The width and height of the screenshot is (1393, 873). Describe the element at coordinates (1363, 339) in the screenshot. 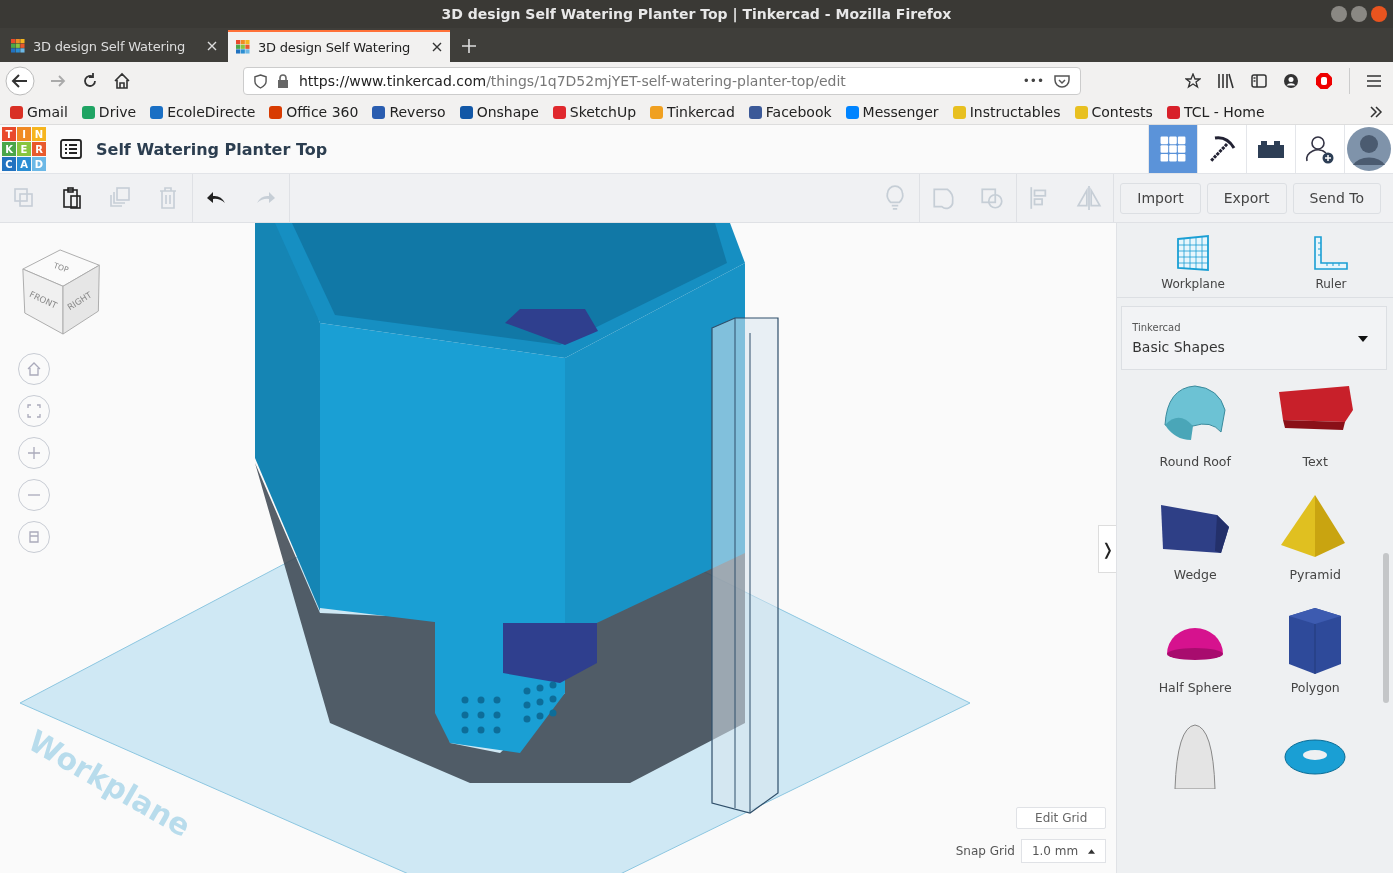

I see `caret-icon` at that location.